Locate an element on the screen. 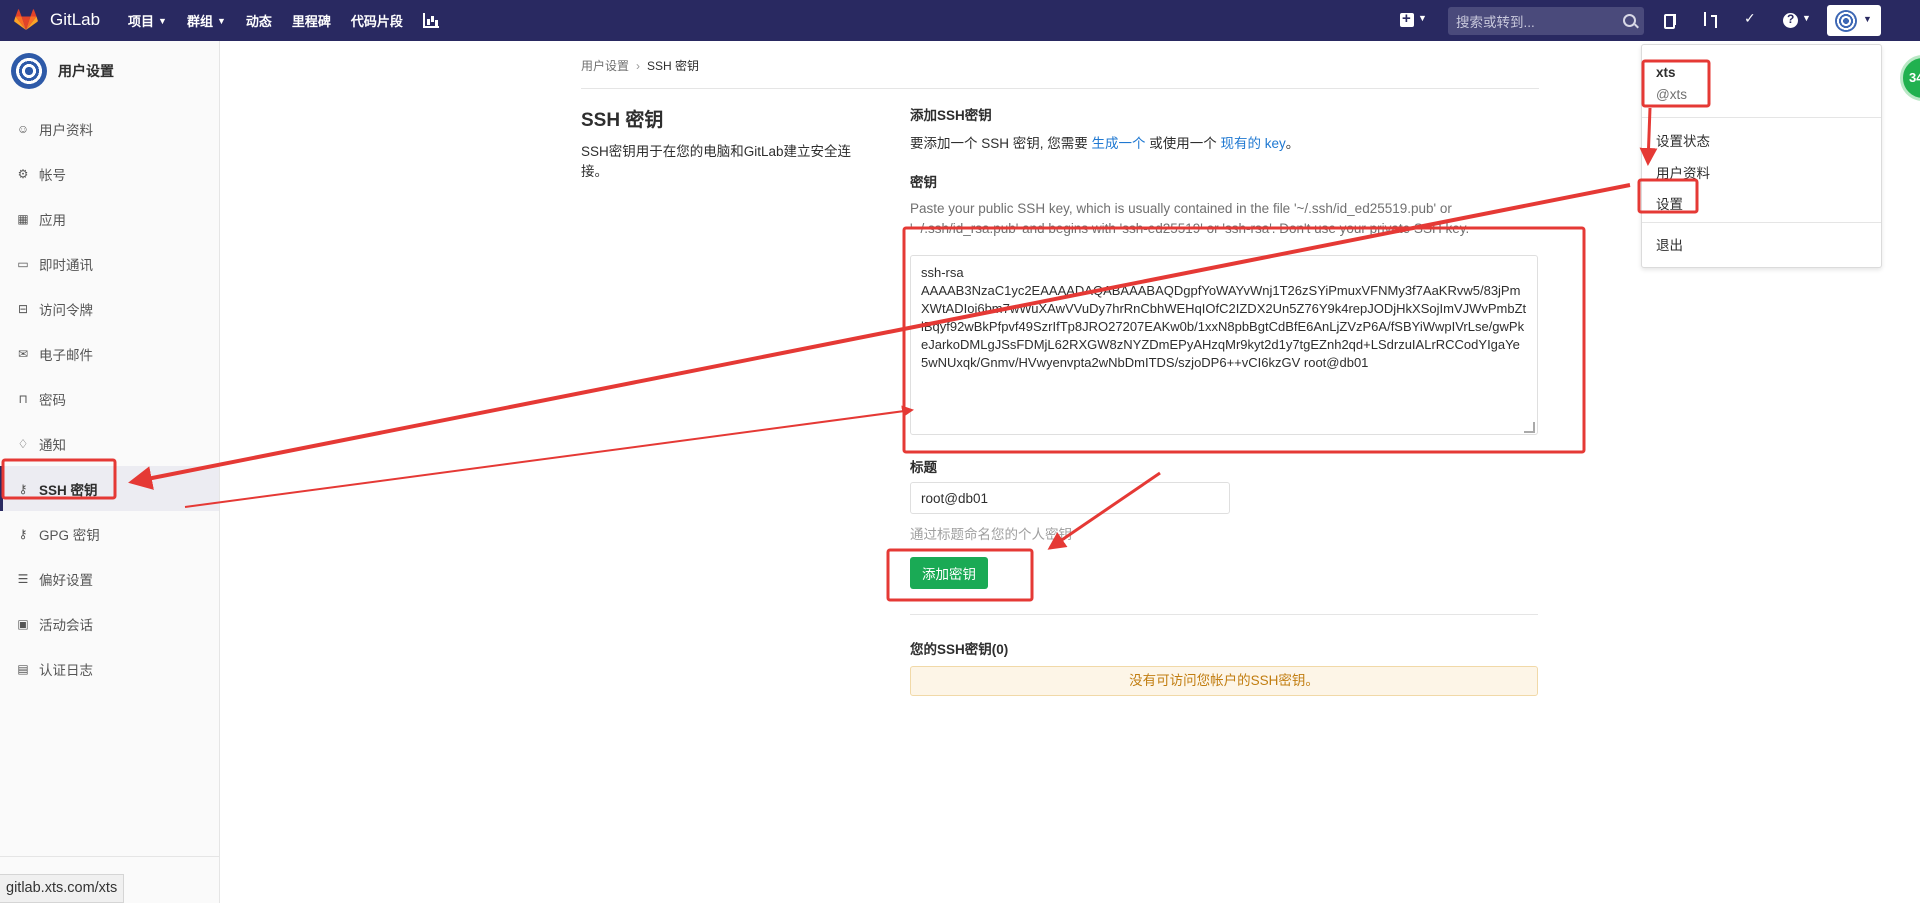  instruction-text: 要添加一个 SSH 密钥, 您需要 is located at coordinates (1001, 143).